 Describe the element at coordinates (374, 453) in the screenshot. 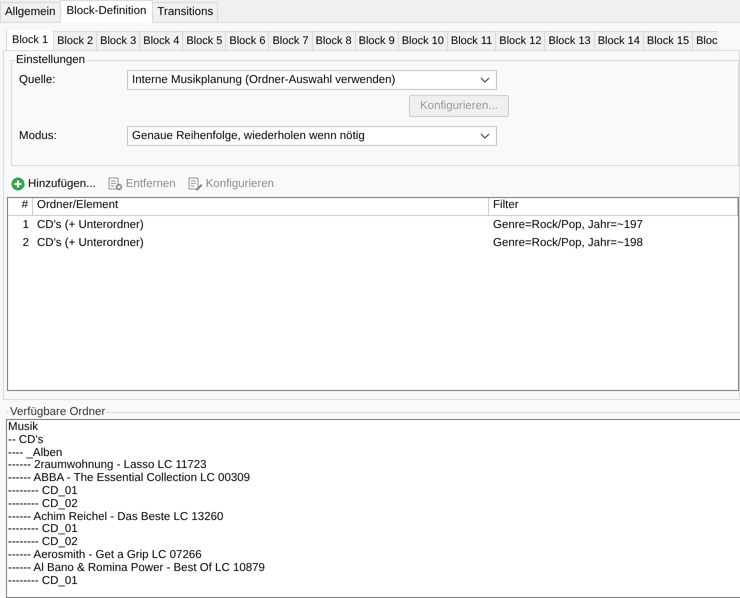

I see `list-item: ---- _Alben` at that location.